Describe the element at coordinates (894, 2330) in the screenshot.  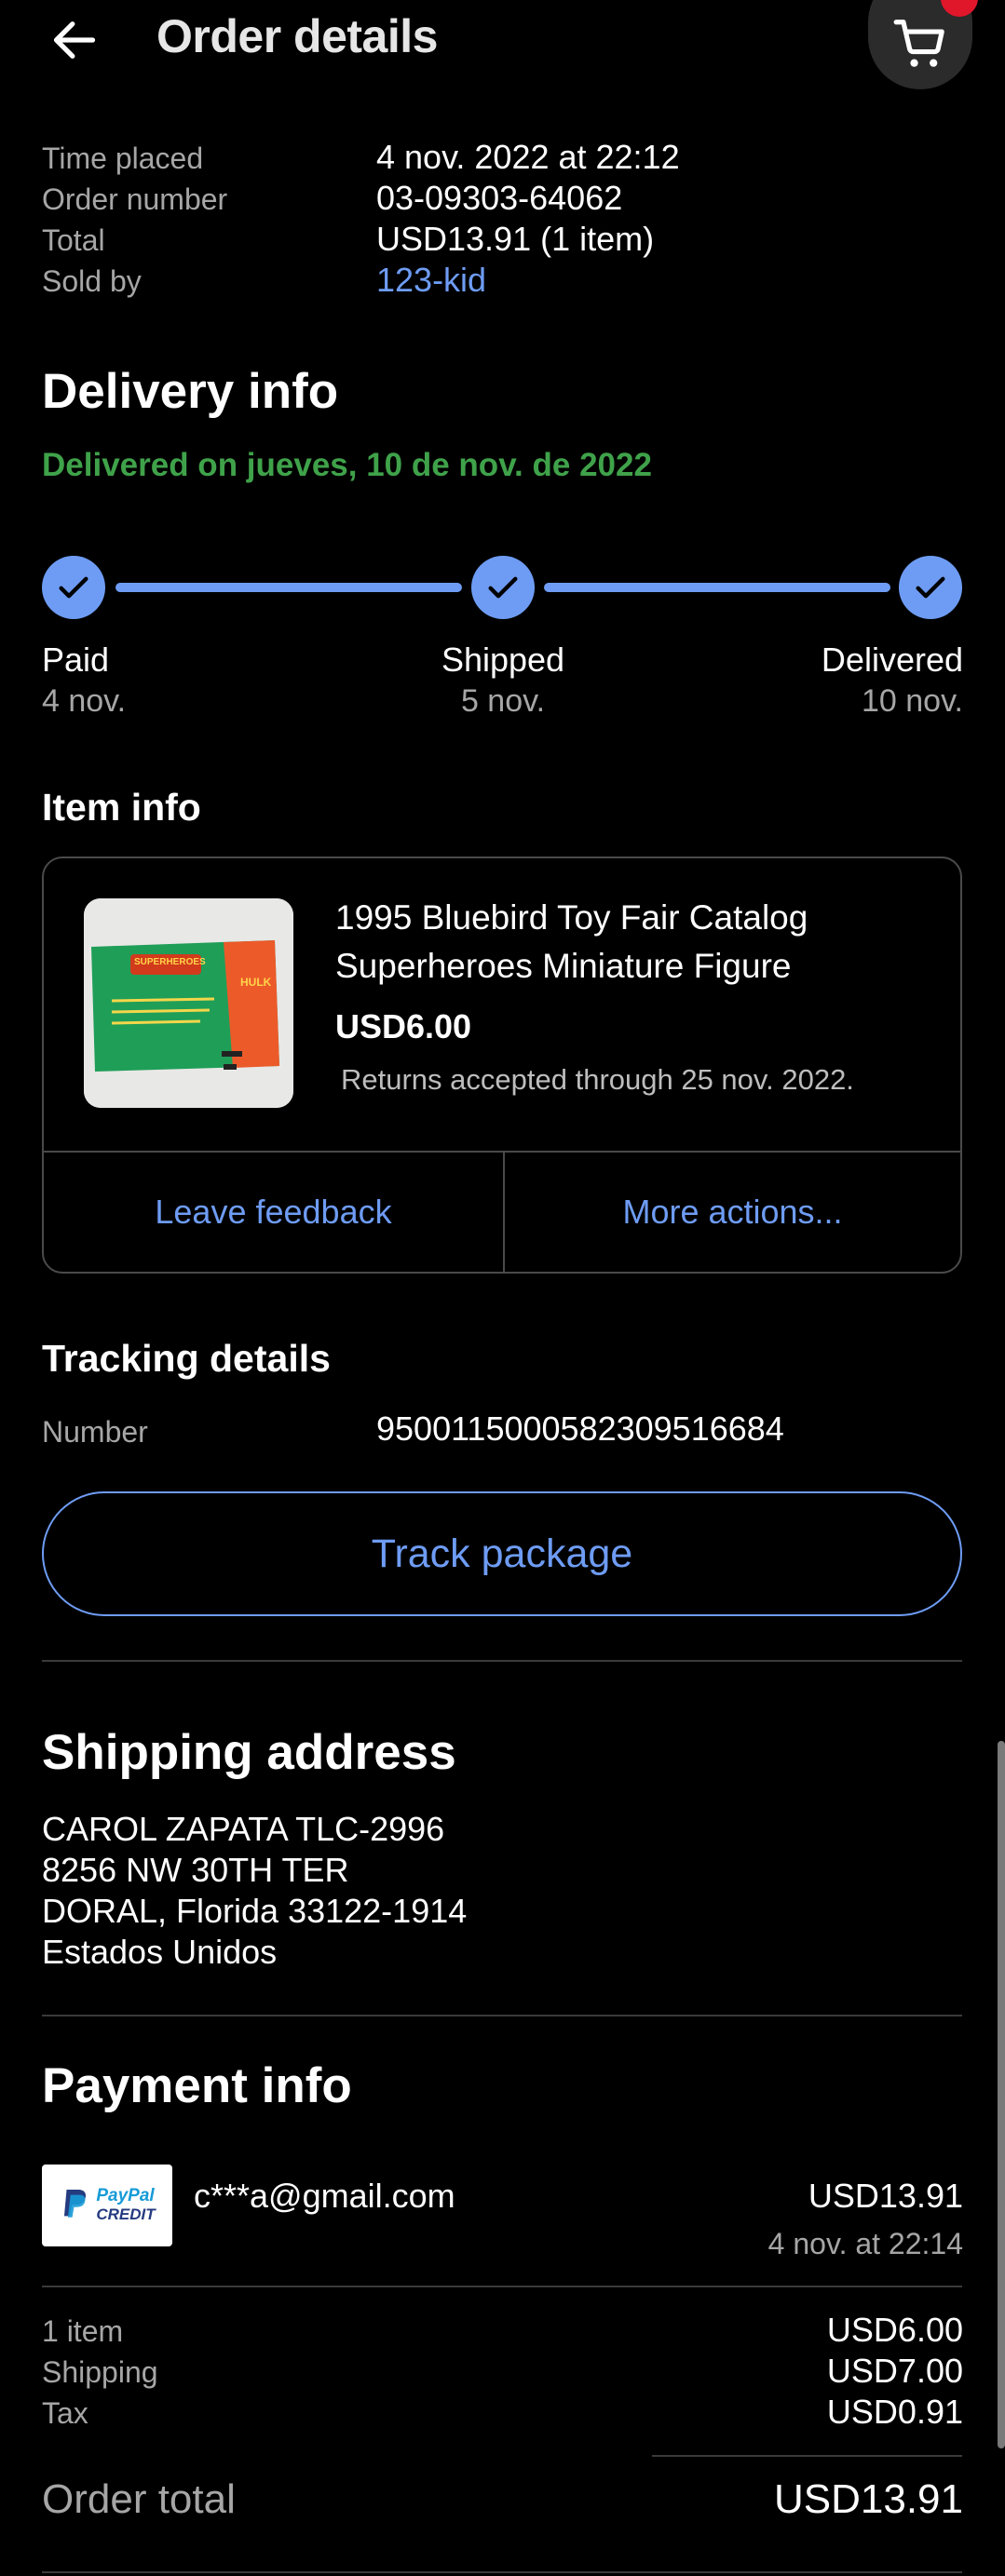
I see `items-value: USD6.00` at that location.